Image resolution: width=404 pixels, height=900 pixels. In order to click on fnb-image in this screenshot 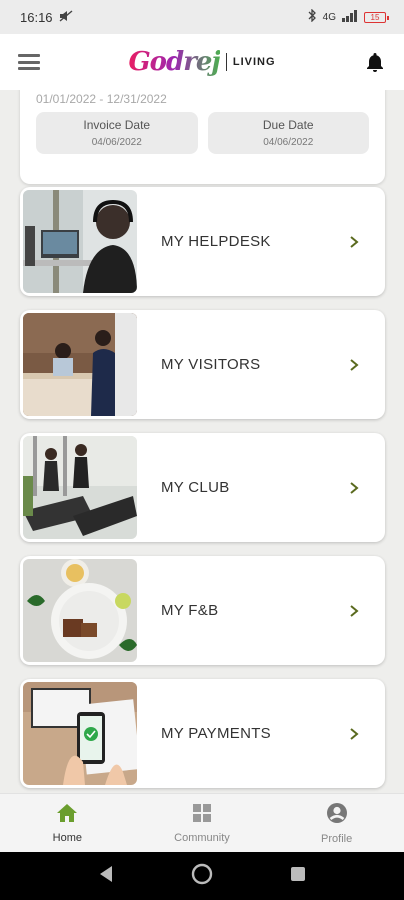, I will do `click(80, 610)`.